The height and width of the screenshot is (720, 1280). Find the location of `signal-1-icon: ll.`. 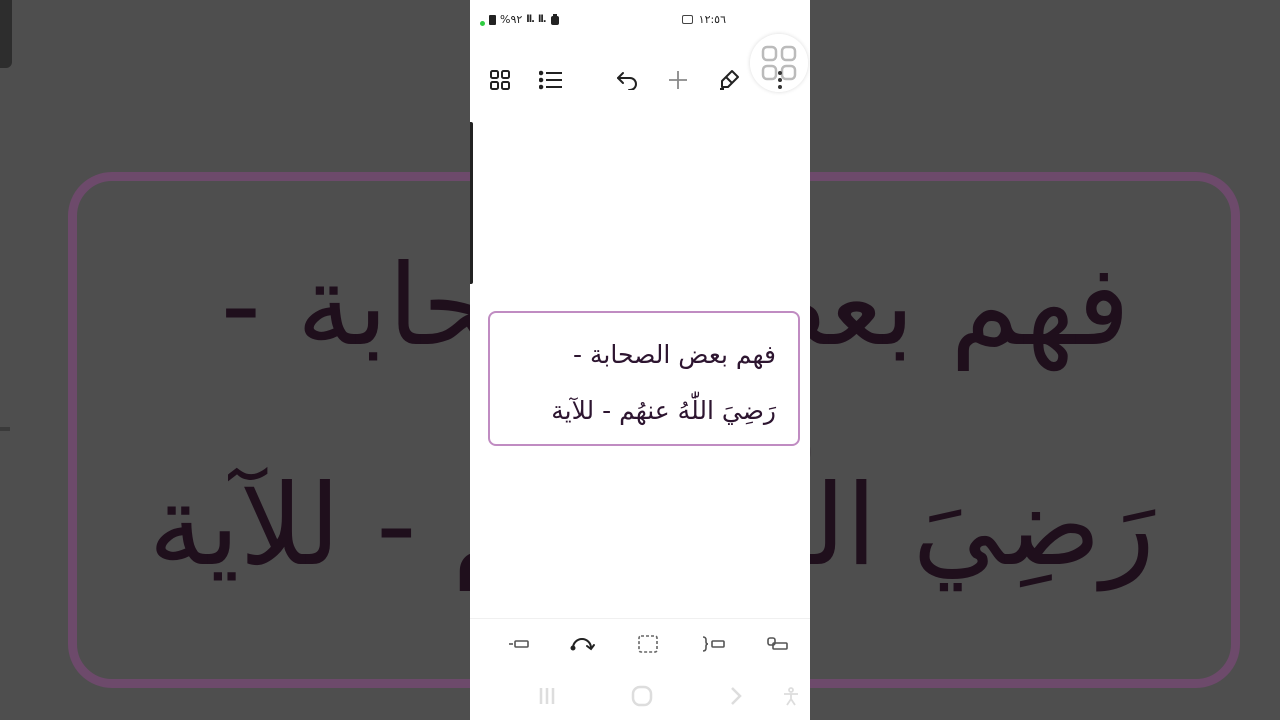

signal-1-icon: ll. is located at coordinates (530, 19).